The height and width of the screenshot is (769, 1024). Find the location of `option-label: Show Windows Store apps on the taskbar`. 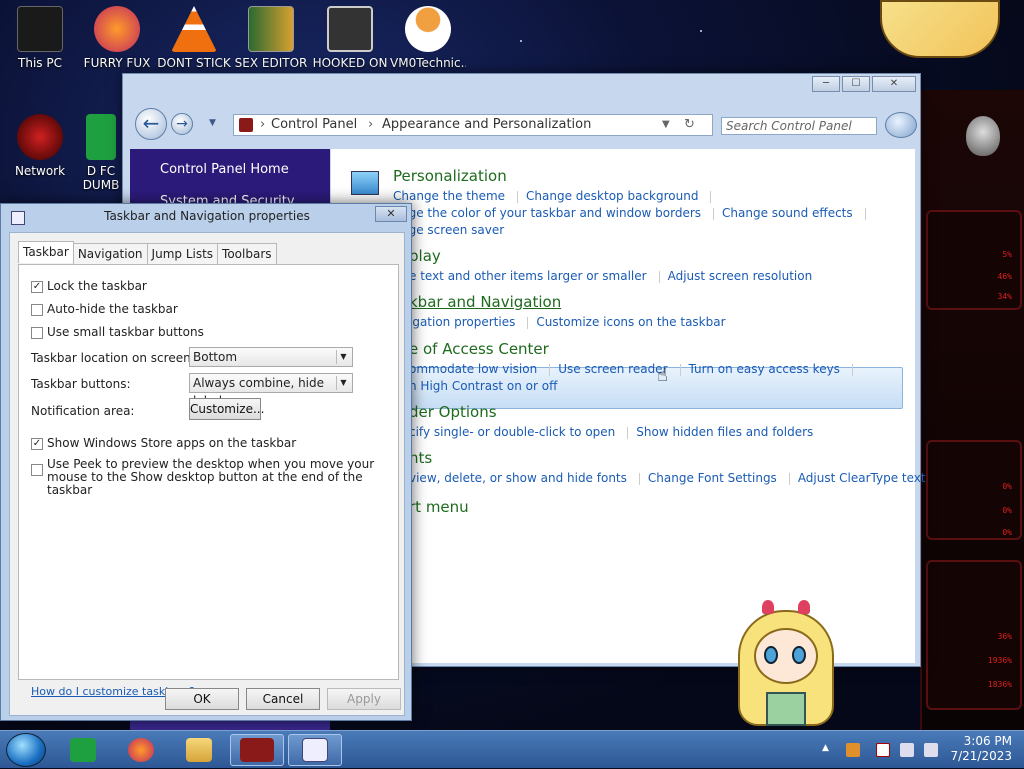

option-label: Show Windows Store apps on the taskbar is located at coordinates (172, 443).